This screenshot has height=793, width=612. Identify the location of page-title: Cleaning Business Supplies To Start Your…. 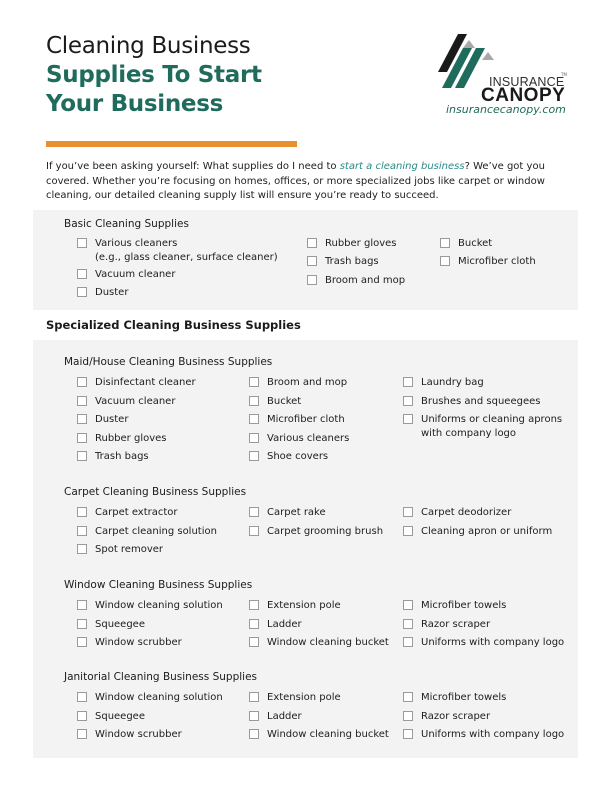
(154, 75).